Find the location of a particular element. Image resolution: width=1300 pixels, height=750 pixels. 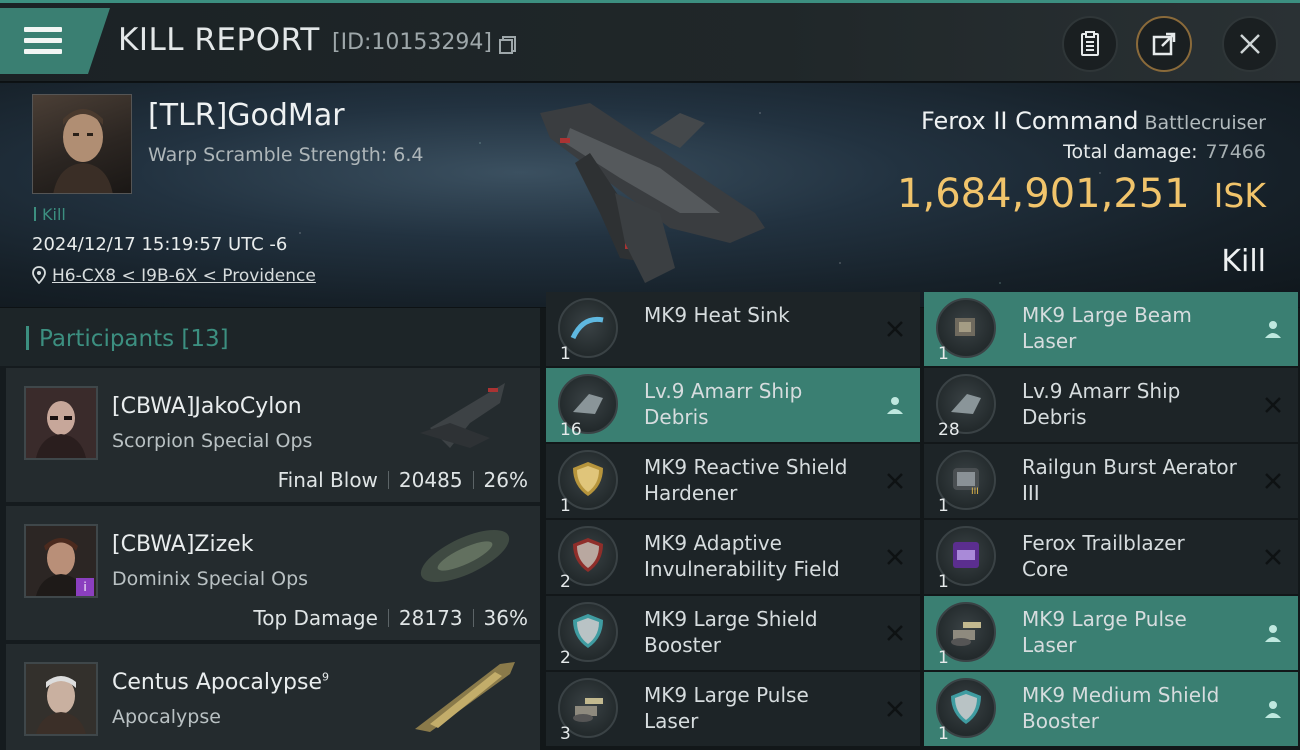

item-tile: 16 Lv.9 Amarr Ship Debris is located at coordinates (733, 405).